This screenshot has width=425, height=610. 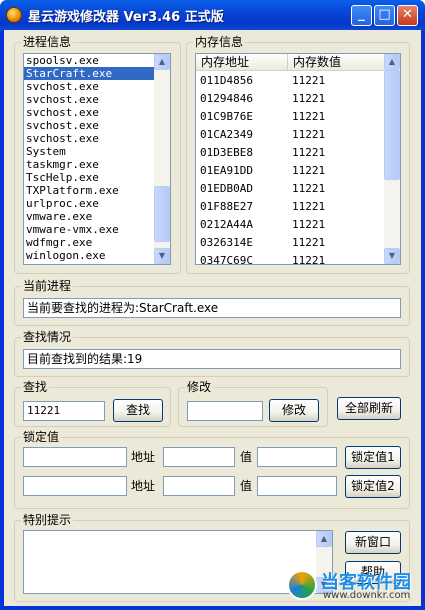 What do you see at coordinates (373, 457) in the screenshot?
I see `lock1-button: 锁定值1` at bounding box center [373, 457].